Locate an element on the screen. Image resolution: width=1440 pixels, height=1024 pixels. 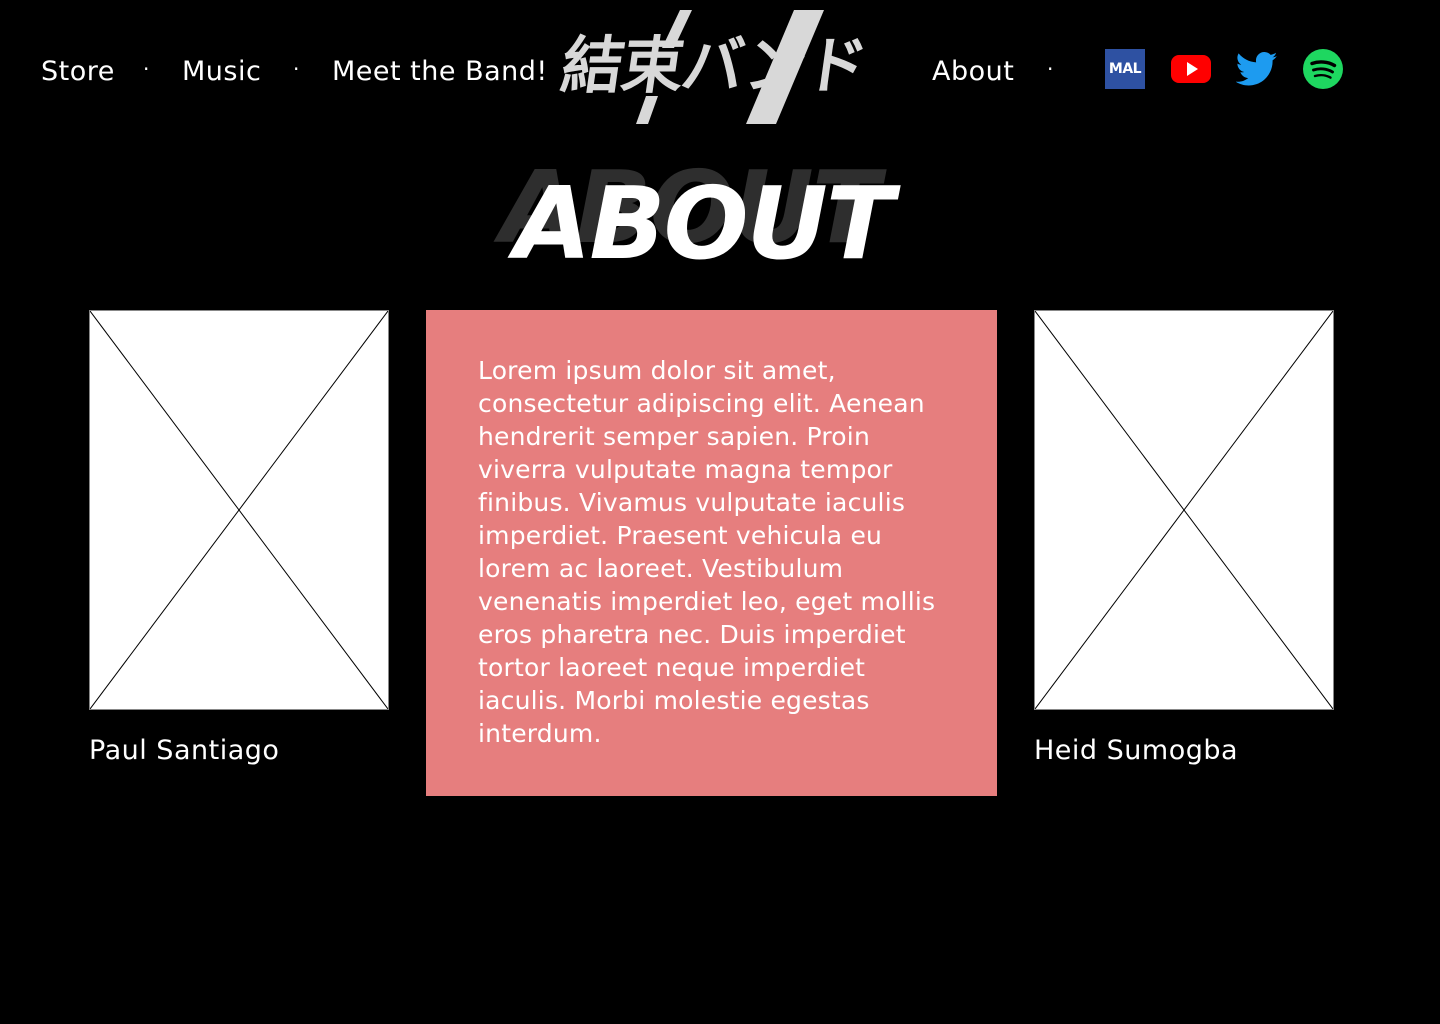
myanimelist-icon: MAL is located at coordinates (1125, 69).